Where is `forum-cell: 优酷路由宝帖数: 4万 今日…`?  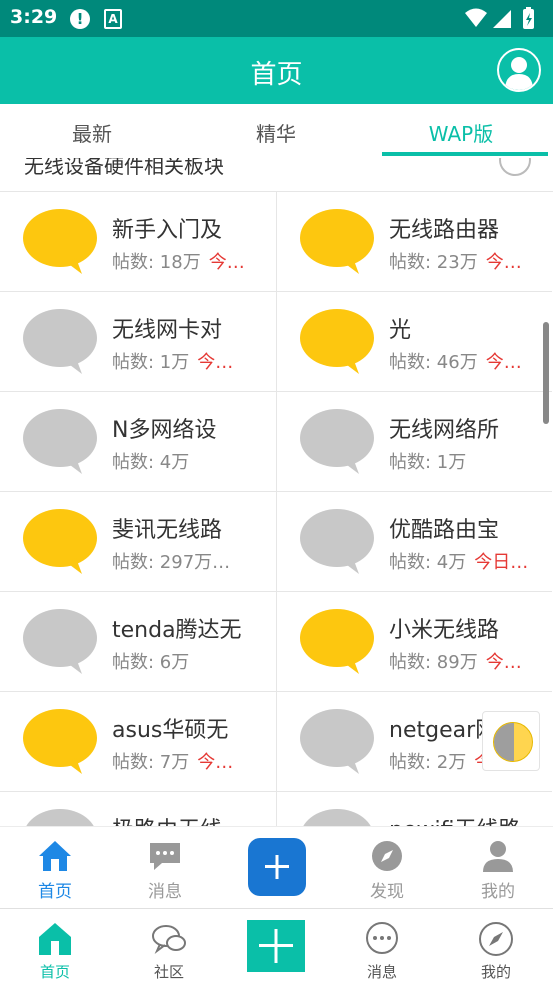
forum-cell: 优酷路由宝帖数: 4万 今日… is located at coordinates (414, 542).